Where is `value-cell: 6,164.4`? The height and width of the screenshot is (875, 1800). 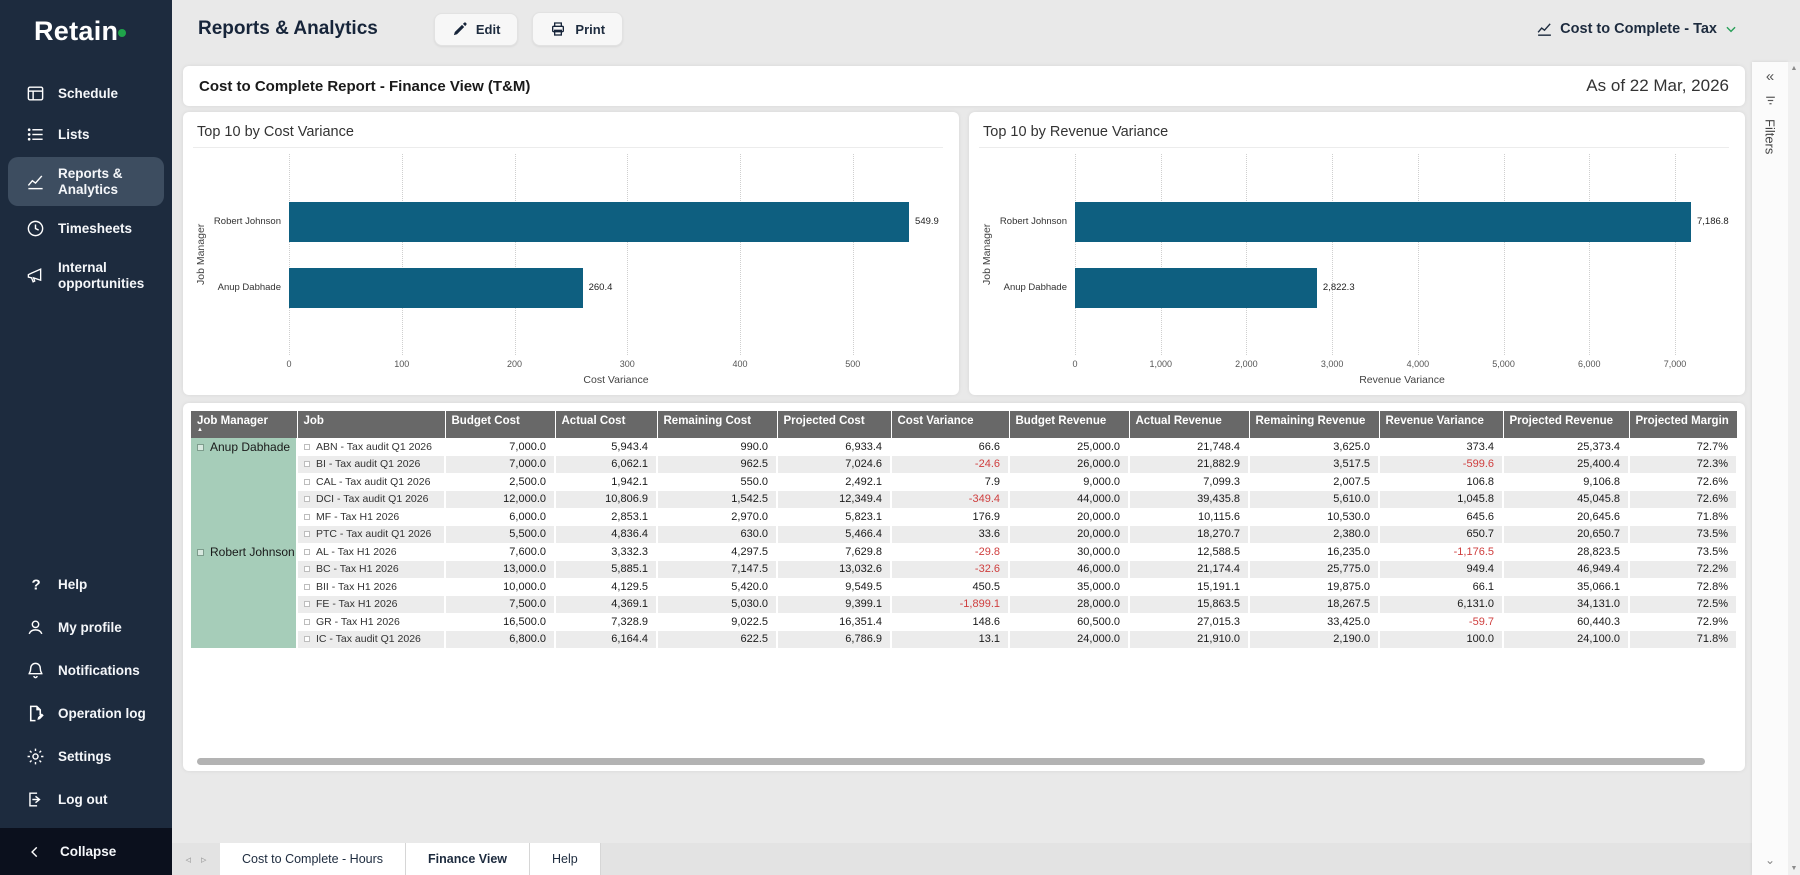
value-cell: 6,164.4 is located at coordinates (606, 639).